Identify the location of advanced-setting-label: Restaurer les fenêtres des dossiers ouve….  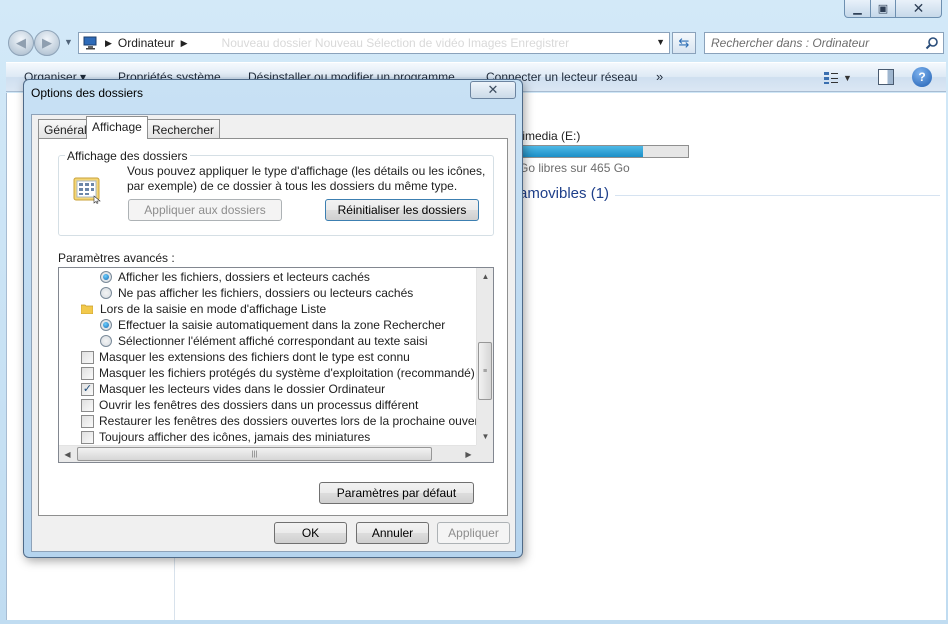
(288, 421).